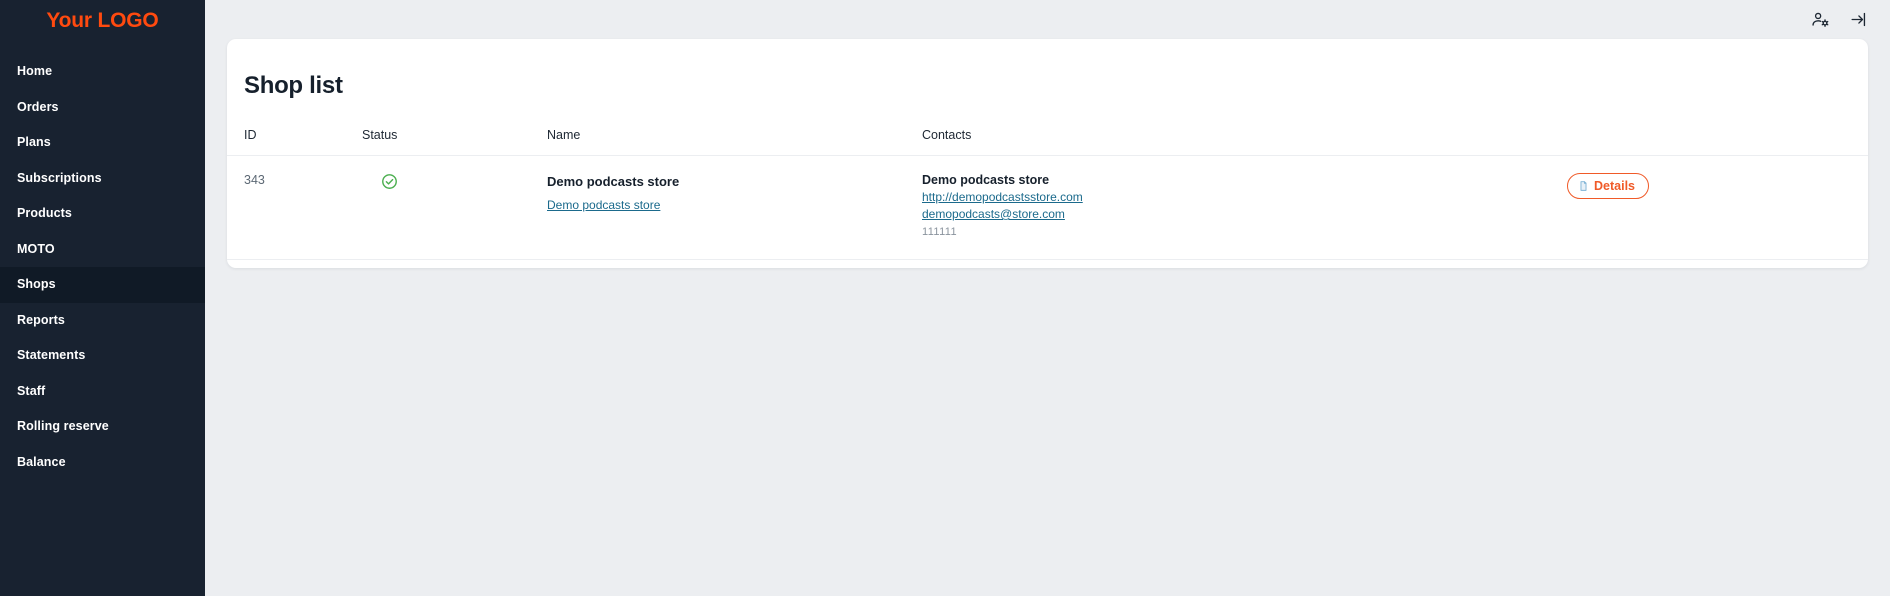 This screenshot has height=596, width=1890. I want to click on shop-id: 343, so click(254, 180).